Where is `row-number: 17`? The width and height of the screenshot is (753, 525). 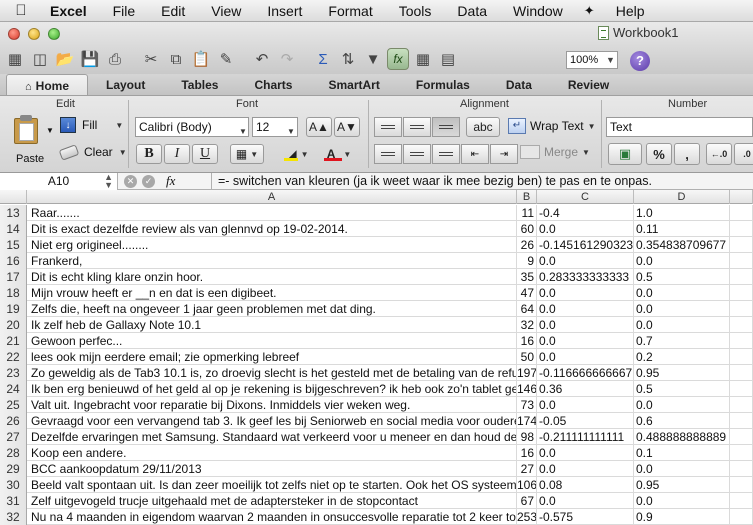
row-number: 17 is located at coordinates (13, 277).